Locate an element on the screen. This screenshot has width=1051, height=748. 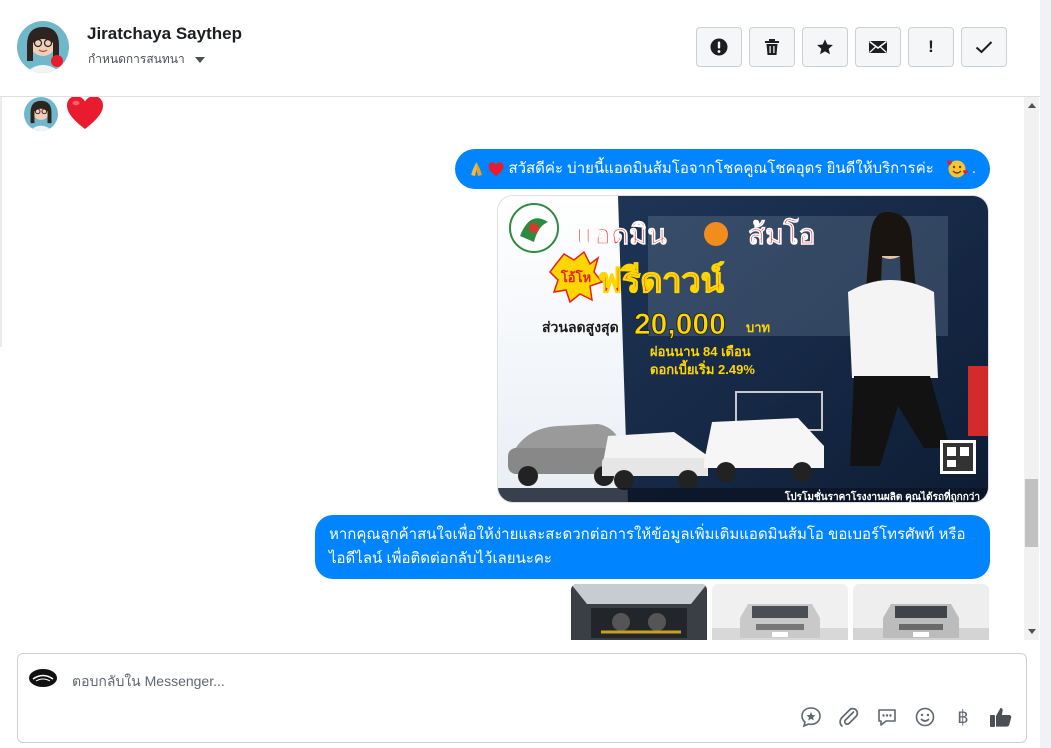
message-image-truck-front is located at coordinates (780, 612).